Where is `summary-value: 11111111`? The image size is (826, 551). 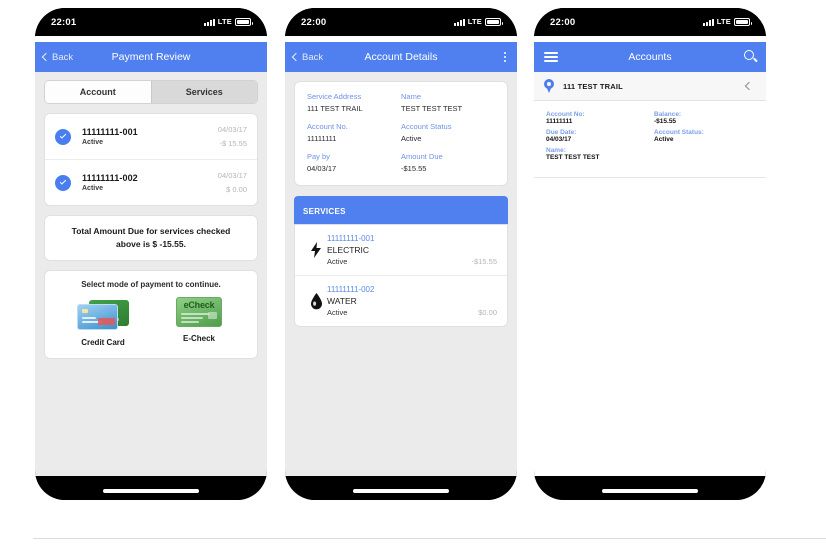
summary-value: 11111111 is located at coordinates (559, 121).